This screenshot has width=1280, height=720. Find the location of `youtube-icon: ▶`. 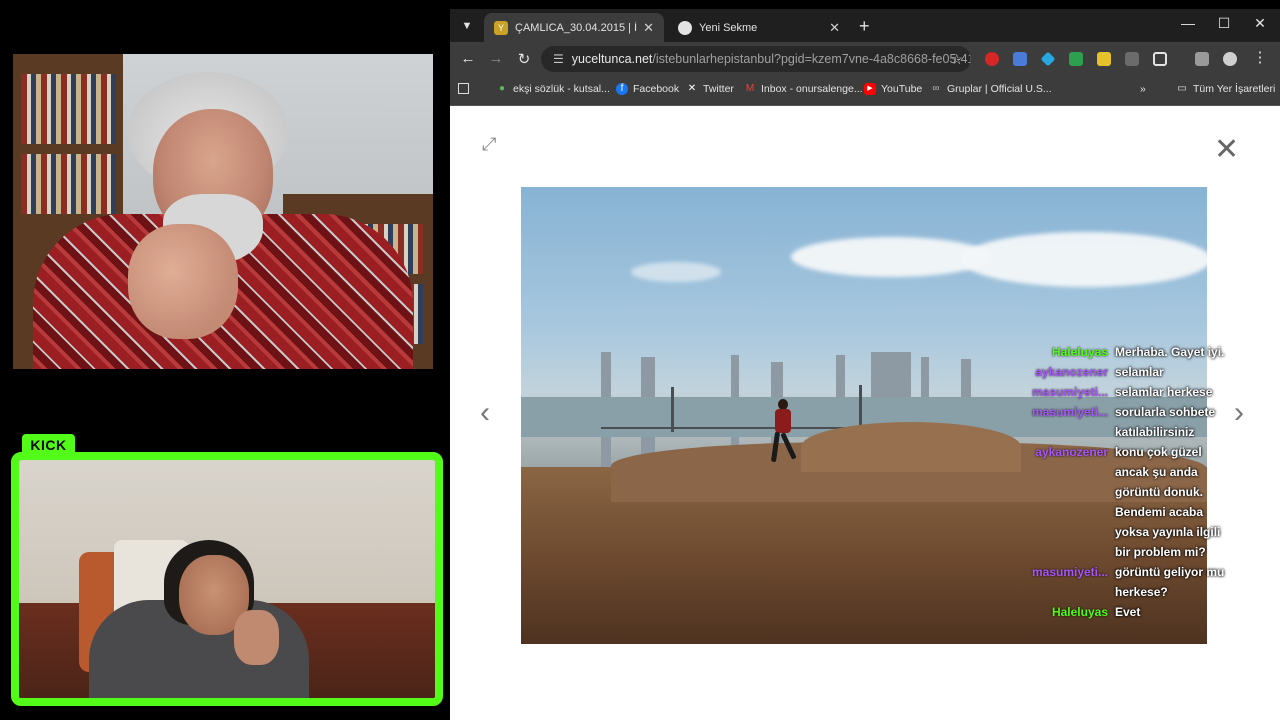

youtube-icon: ▶ is located at coordinates (870, 89).